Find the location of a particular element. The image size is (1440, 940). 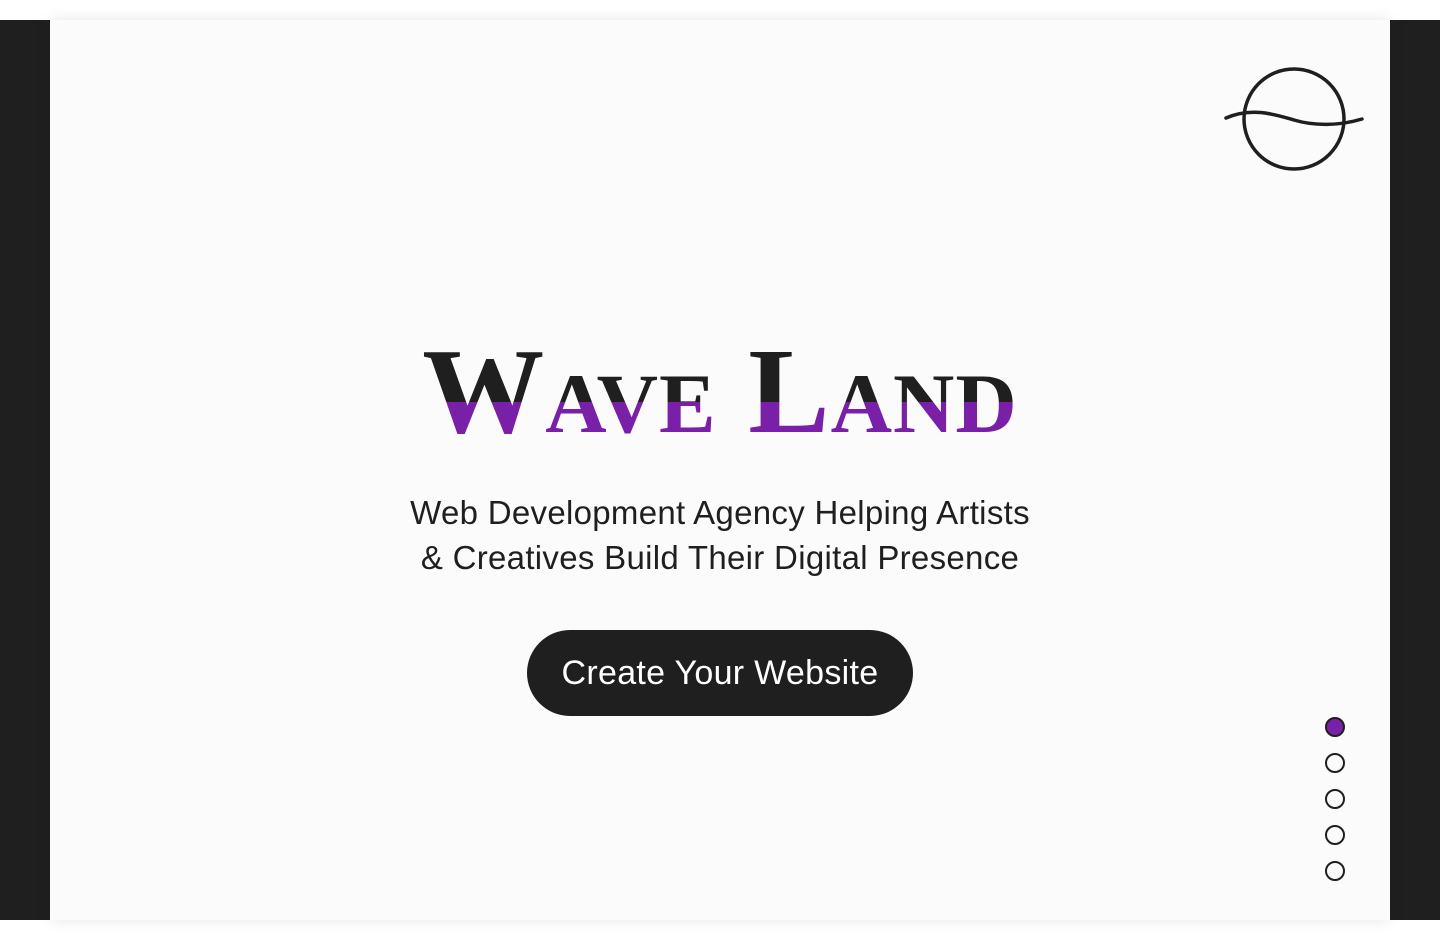

planet-wave-icon is located at coordinates (1294, 119).